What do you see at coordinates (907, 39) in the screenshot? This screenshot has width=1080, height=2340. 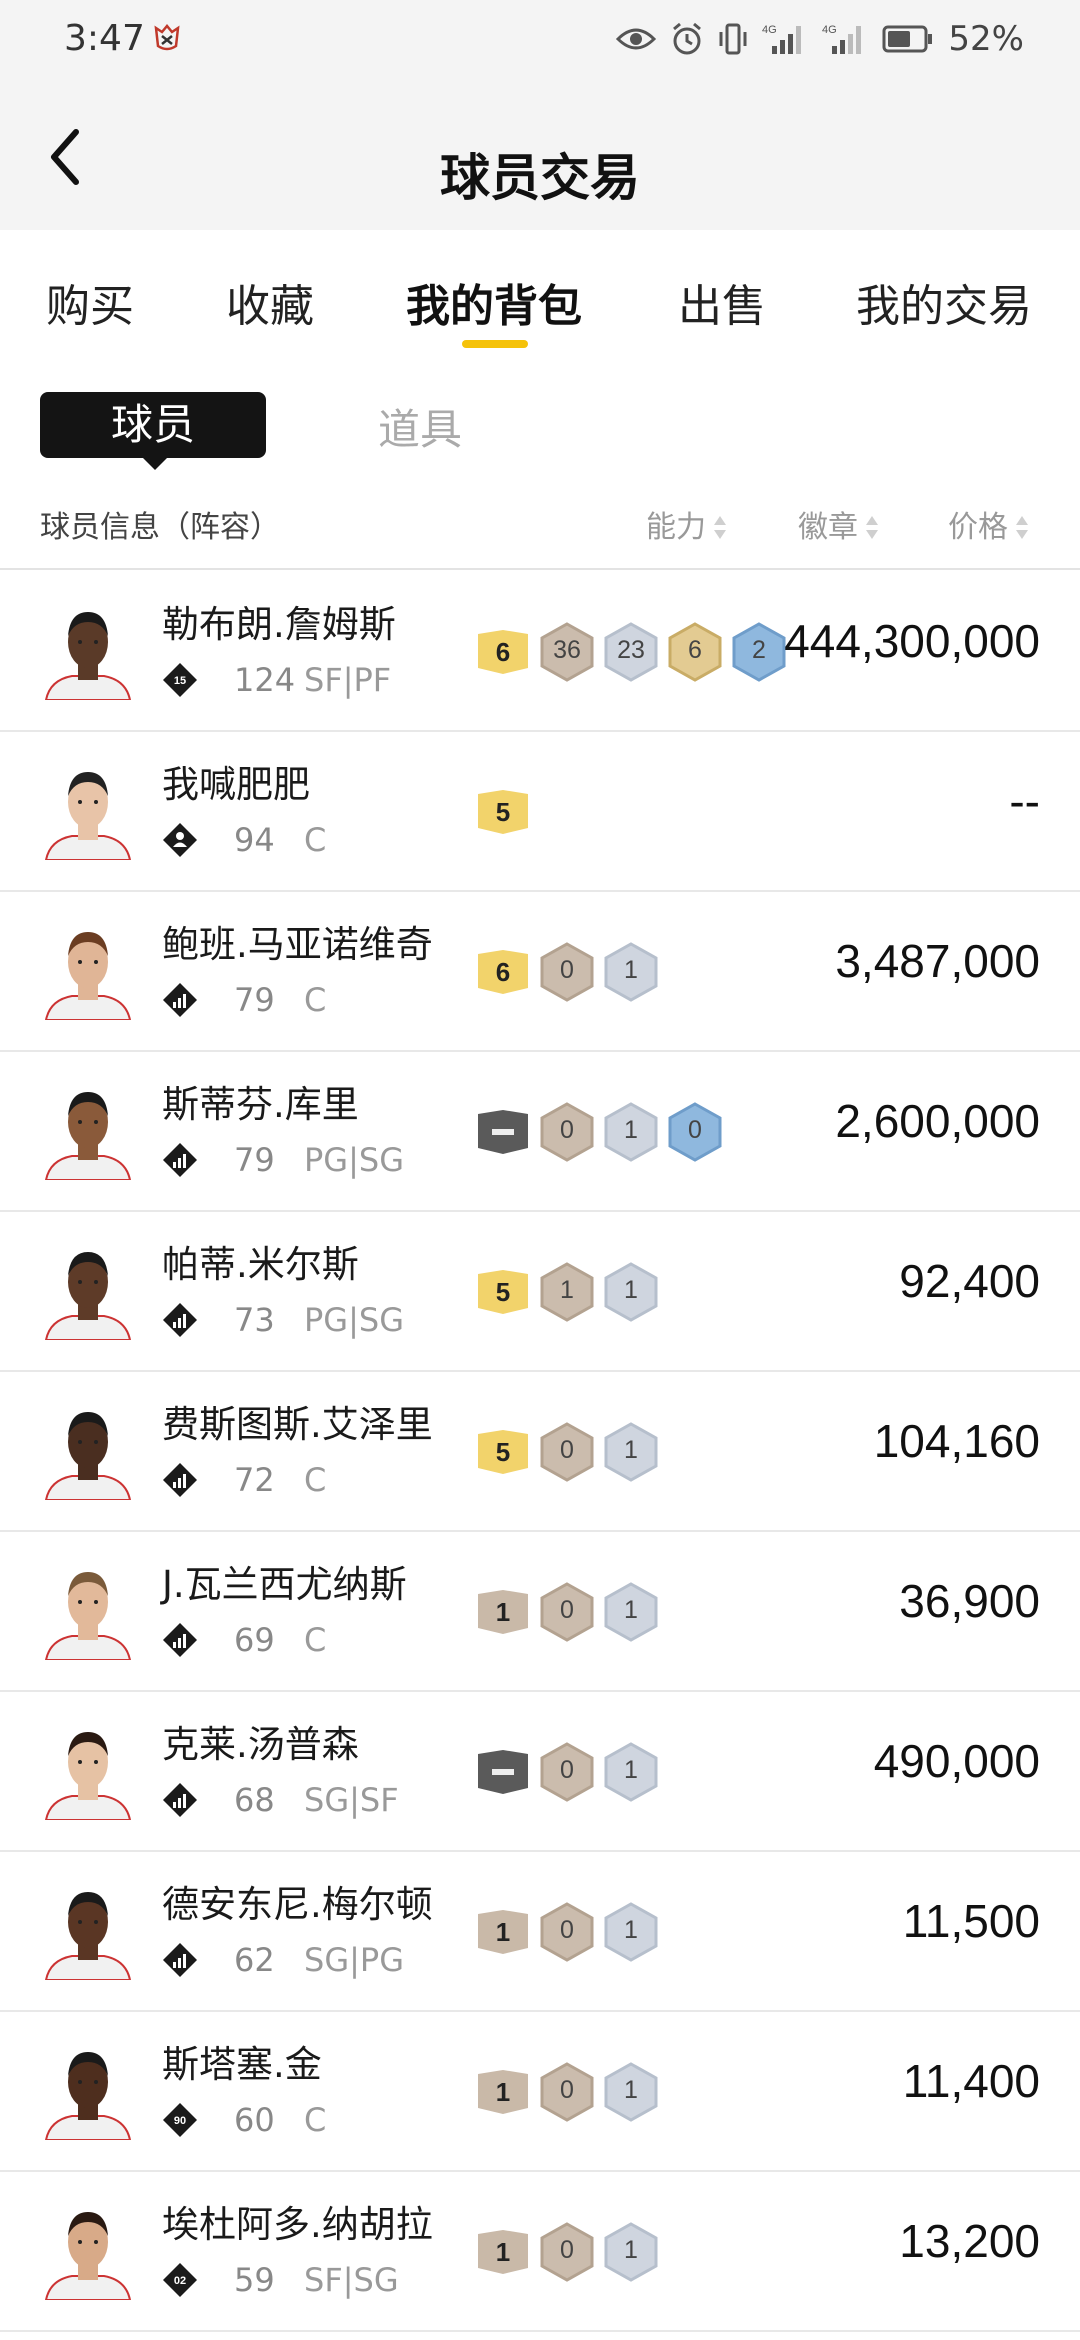 I see `battery-icon` at bounding box center [907, 39].